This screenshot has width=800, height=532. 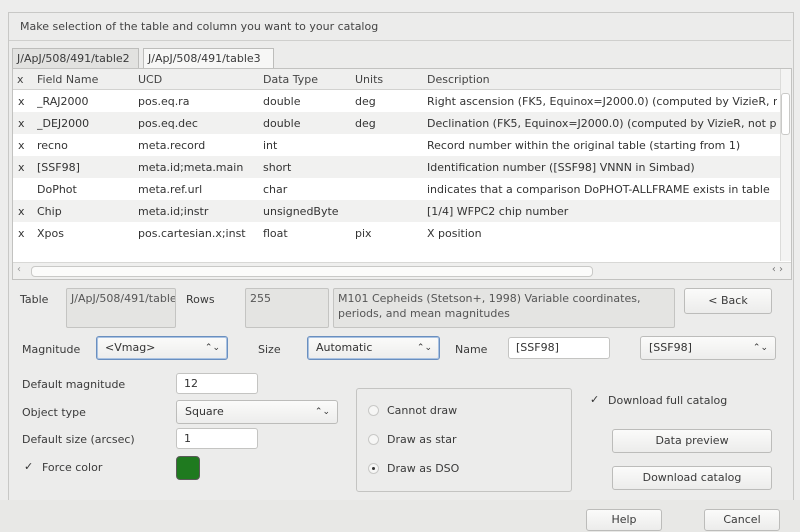 What do you see at coordinates (275, 189) in the screenshot?
I see `cell-type: char` at bounding box center [275, 189].